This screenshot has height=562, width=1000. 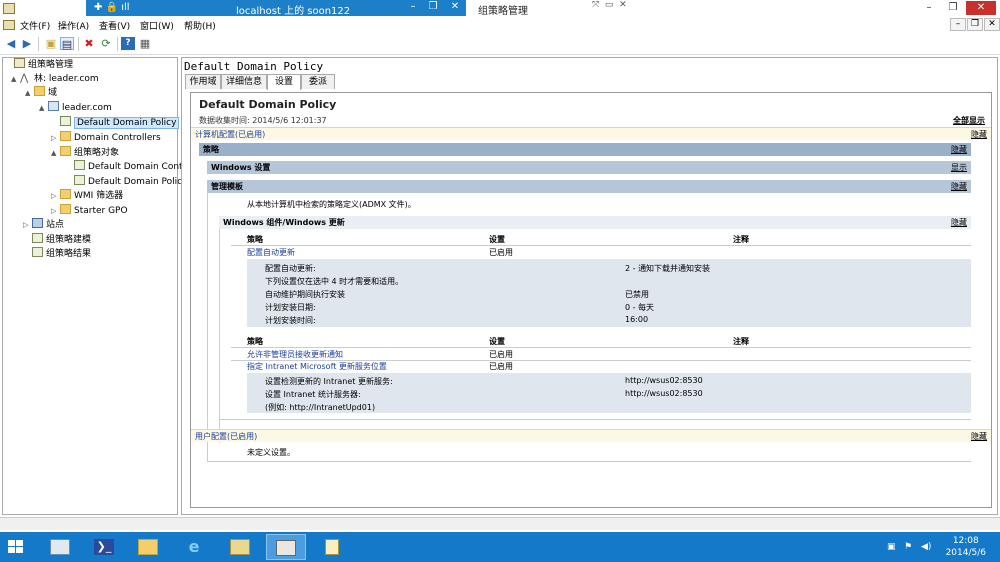 What do you see at coordinates (953, 8) in the screenshot?
I see `window-restore-button: ❐` at bounding box center [953, 8].